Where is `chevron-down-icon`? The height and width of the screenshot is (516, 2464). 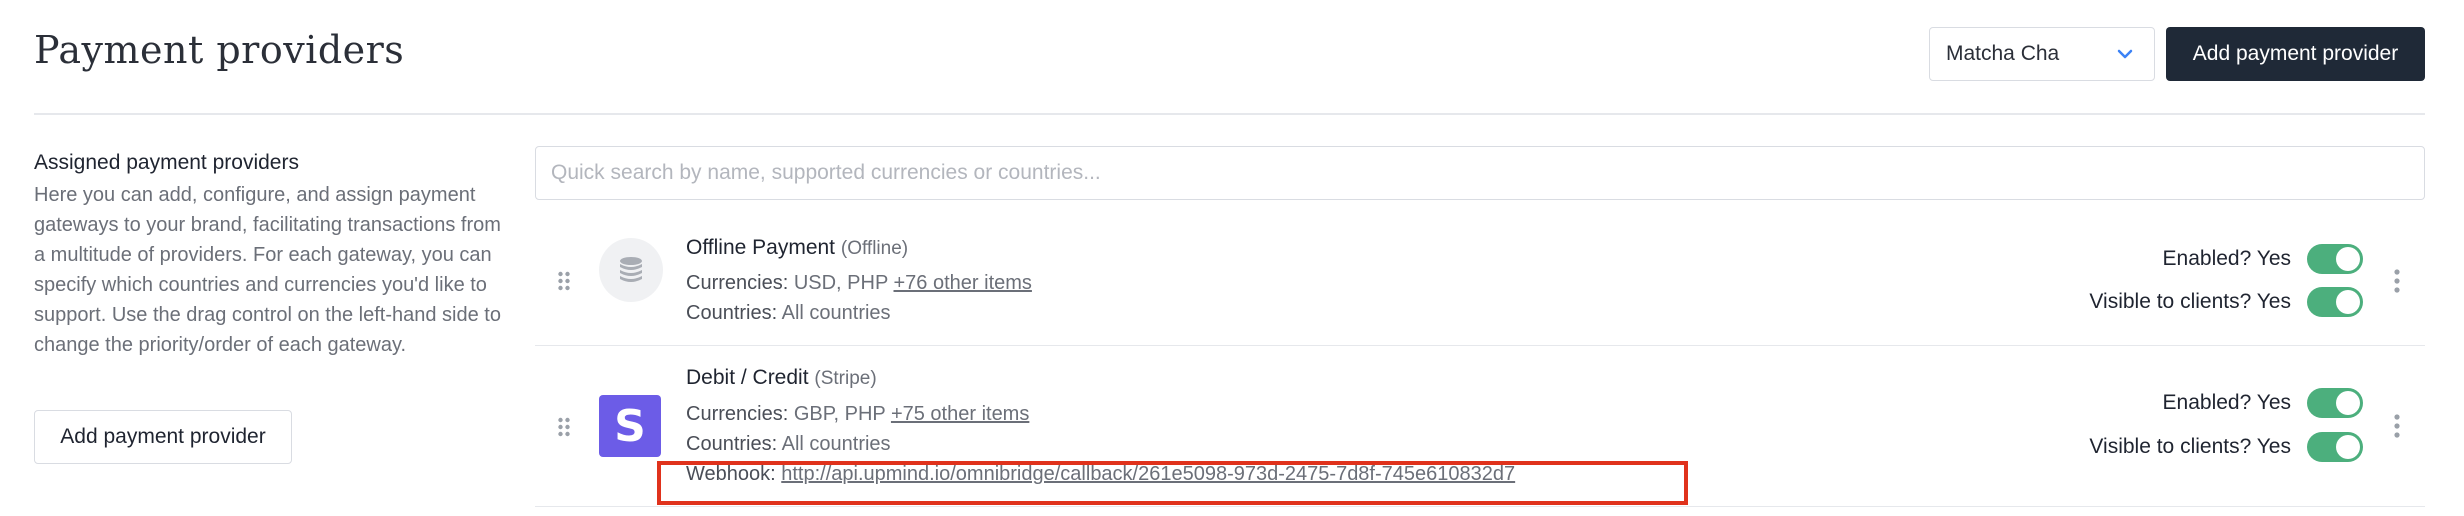 chevron-down-icon is located at coordinates (2125, 54).